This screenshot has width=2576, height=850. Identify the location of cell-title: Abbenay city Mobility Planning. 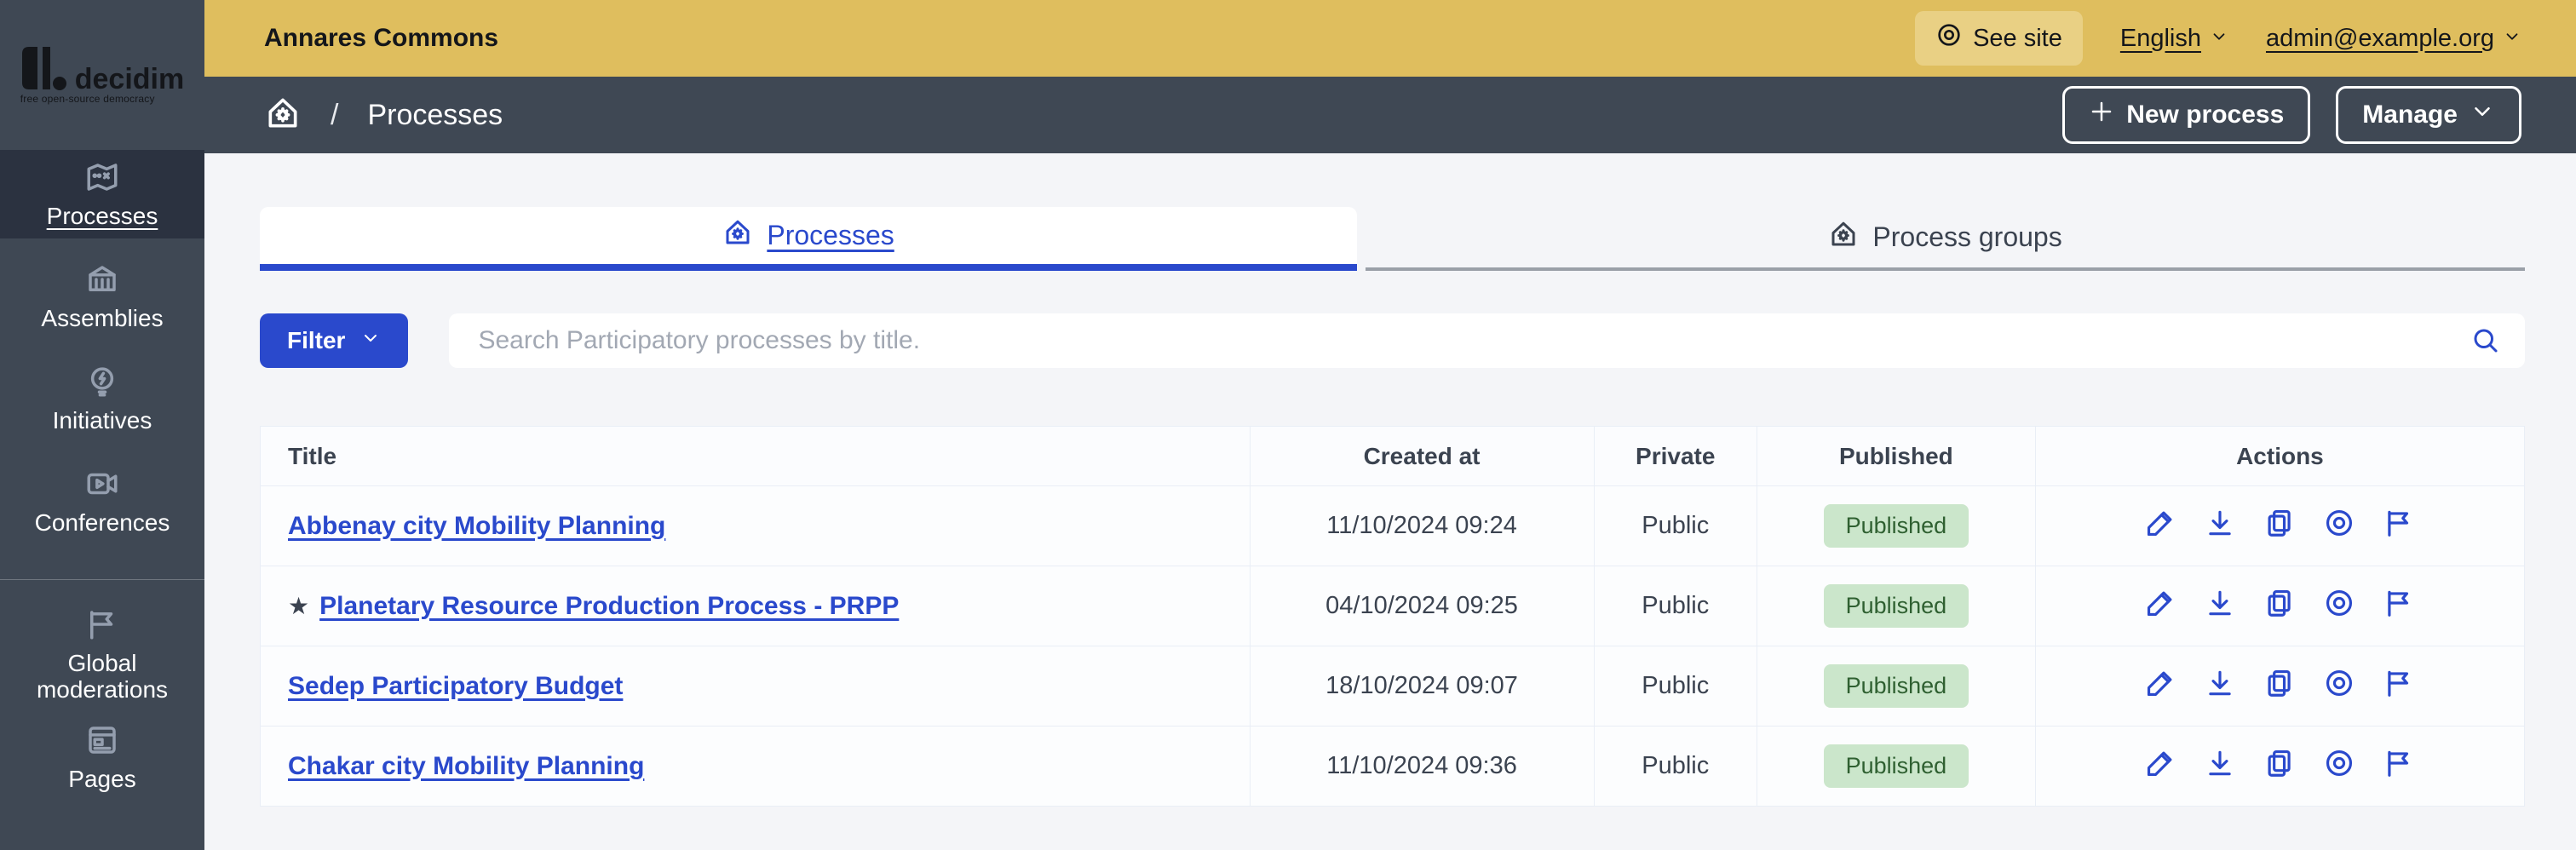
(755, 525).